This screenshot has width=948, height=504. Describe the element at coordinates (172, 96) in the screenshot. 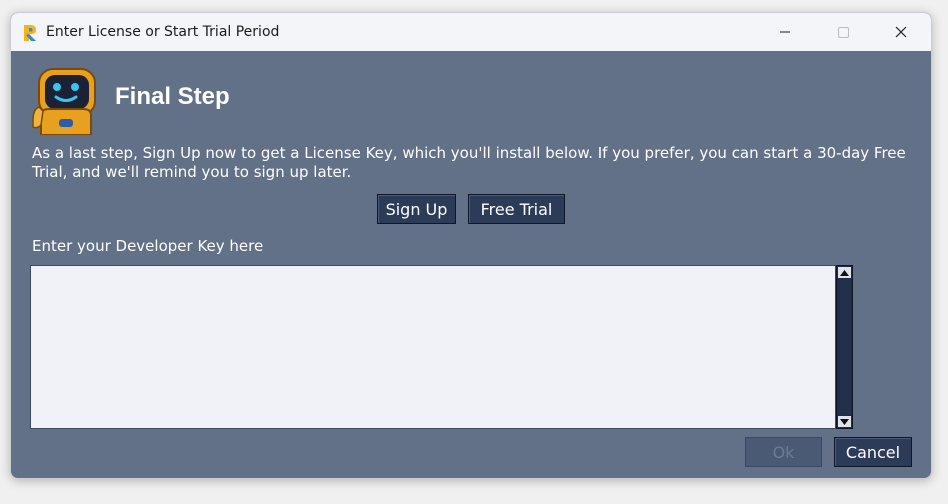

I see `page-title: Final Step` at that location.